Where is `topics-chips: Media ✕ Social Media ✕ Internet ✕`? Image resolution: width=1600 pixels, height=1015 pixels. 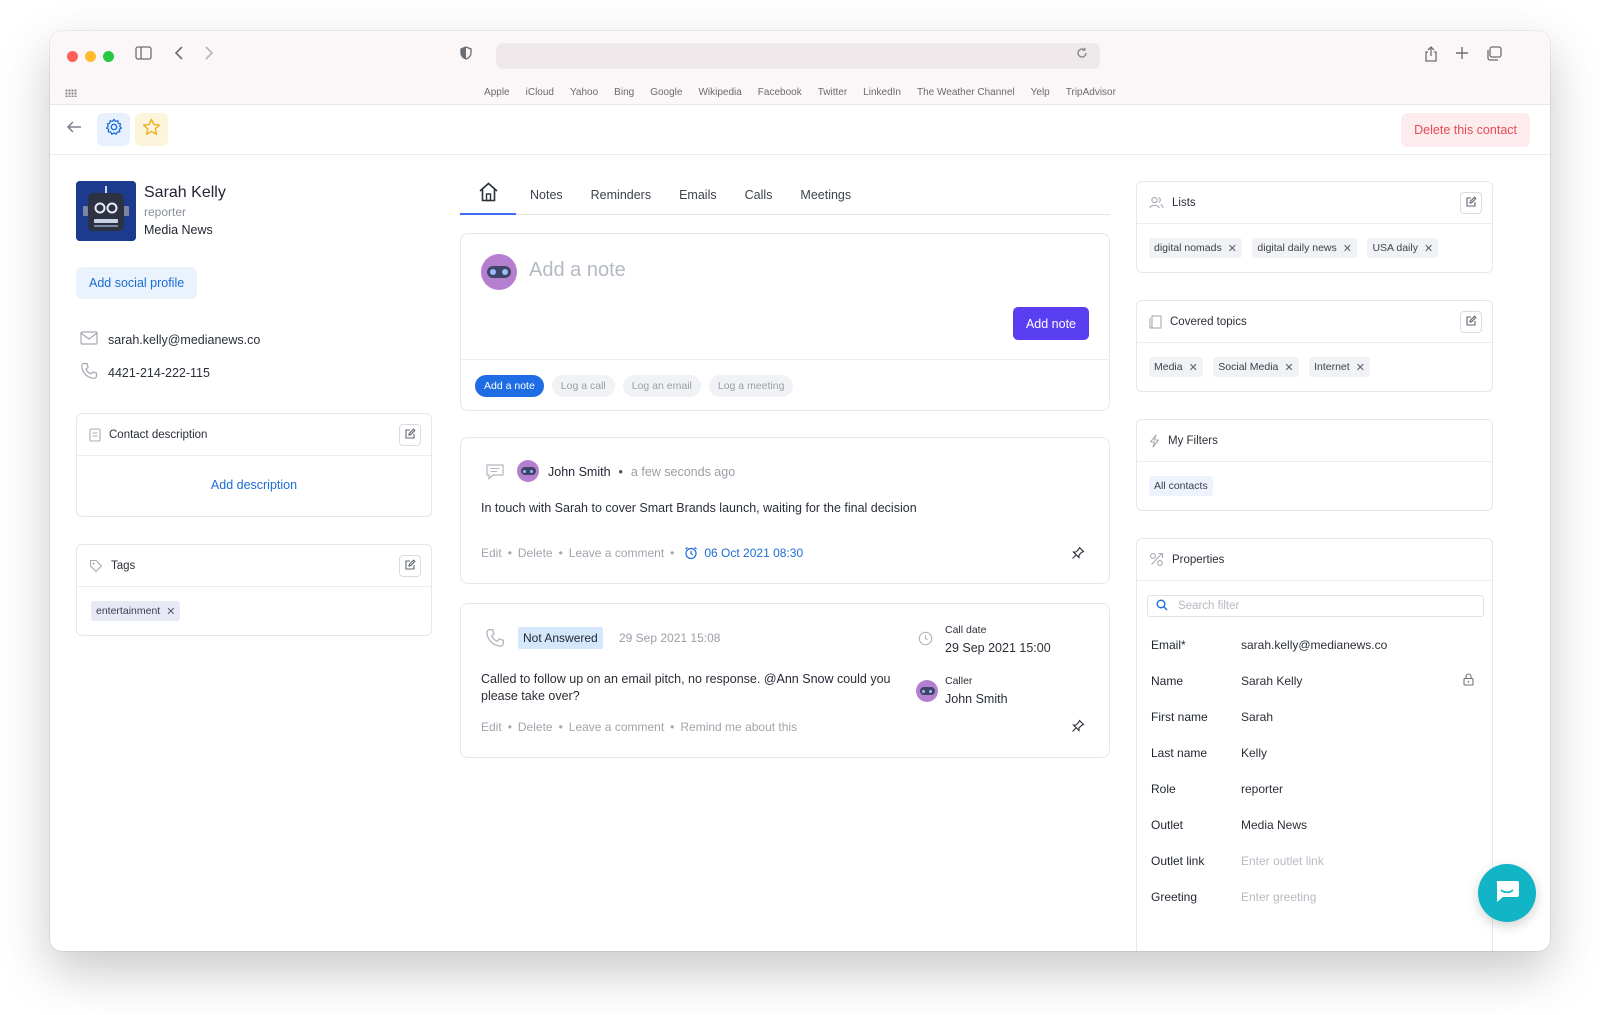
topics-chips: Media ✕ Social Media ✕ Internet ✕ is located at coordinates (1314, 367).